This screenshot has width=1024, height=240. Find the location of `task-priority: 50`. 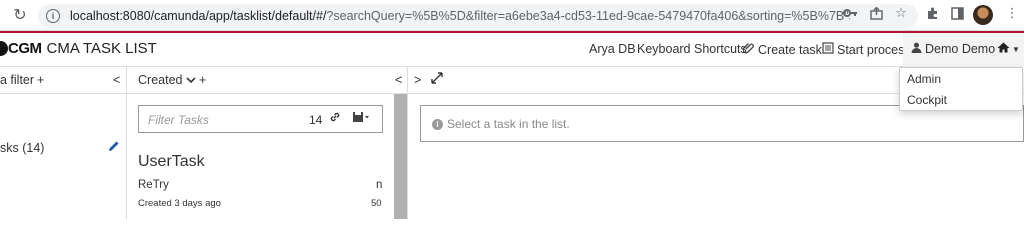

task-priority: 50 is located at coordinates (376, 203).